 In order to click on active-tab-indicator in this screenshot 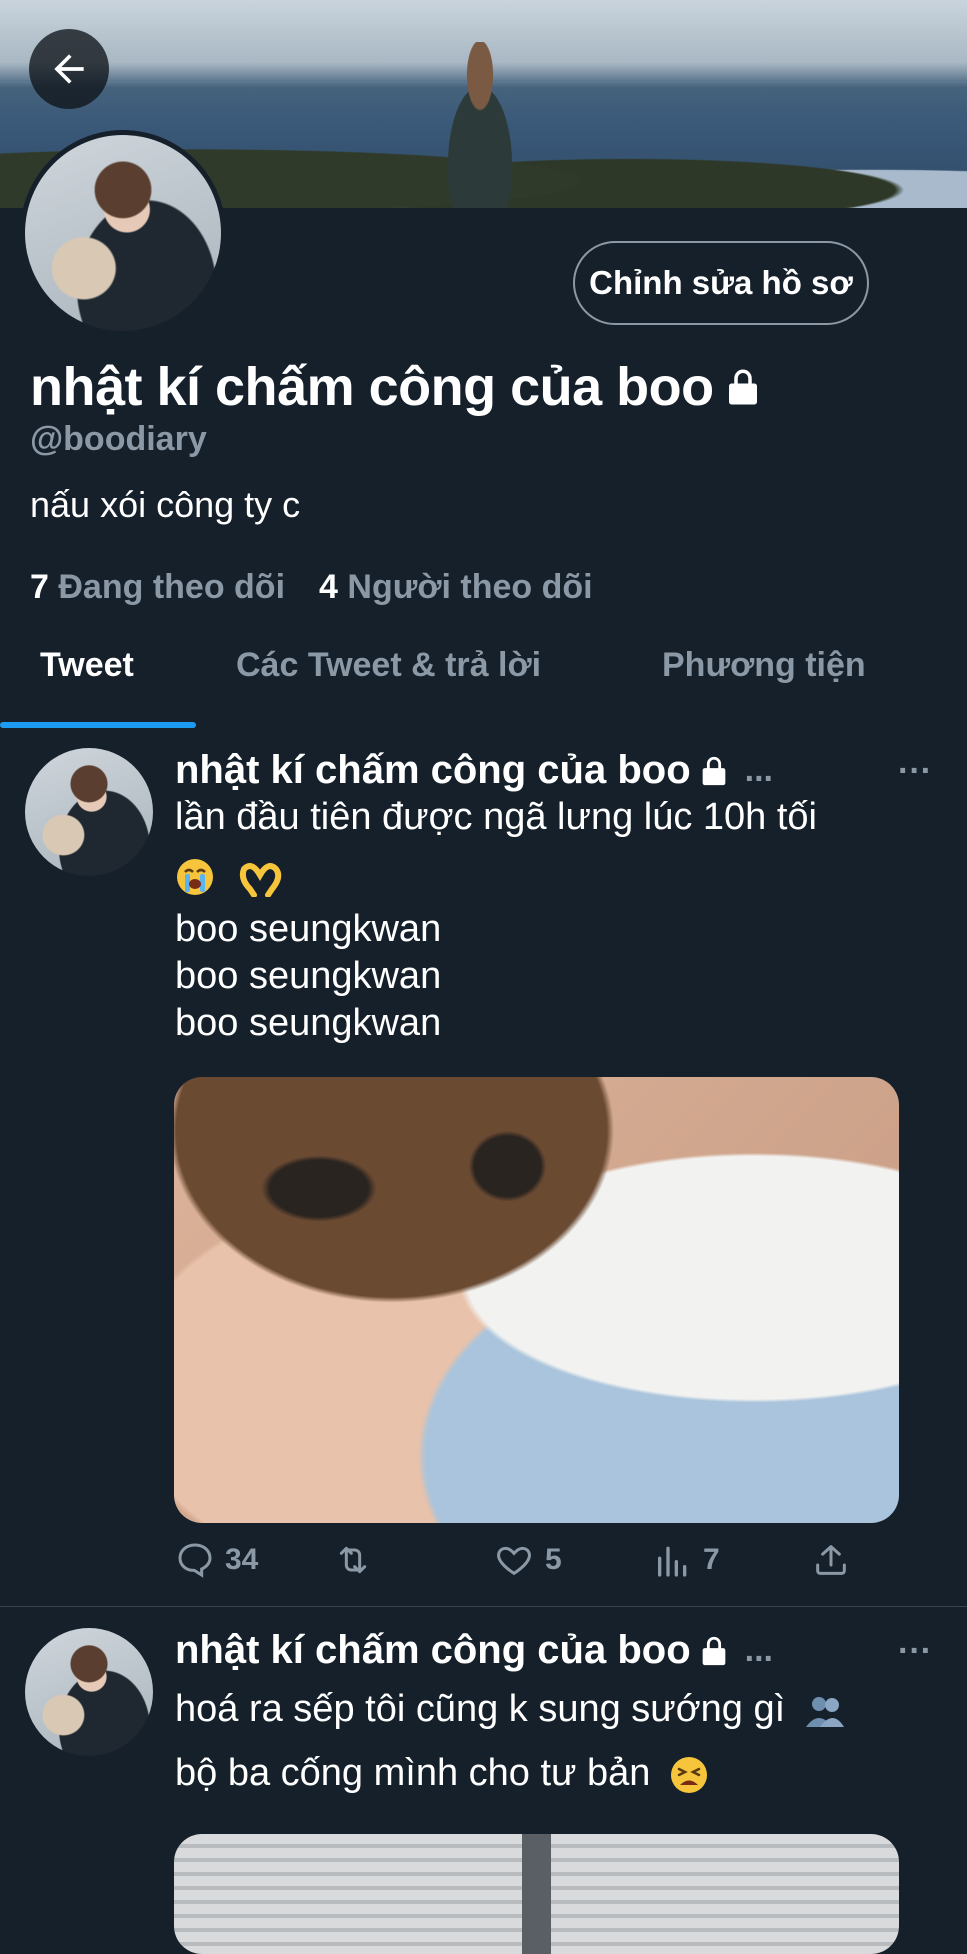, I will do `click(98, 725)`.